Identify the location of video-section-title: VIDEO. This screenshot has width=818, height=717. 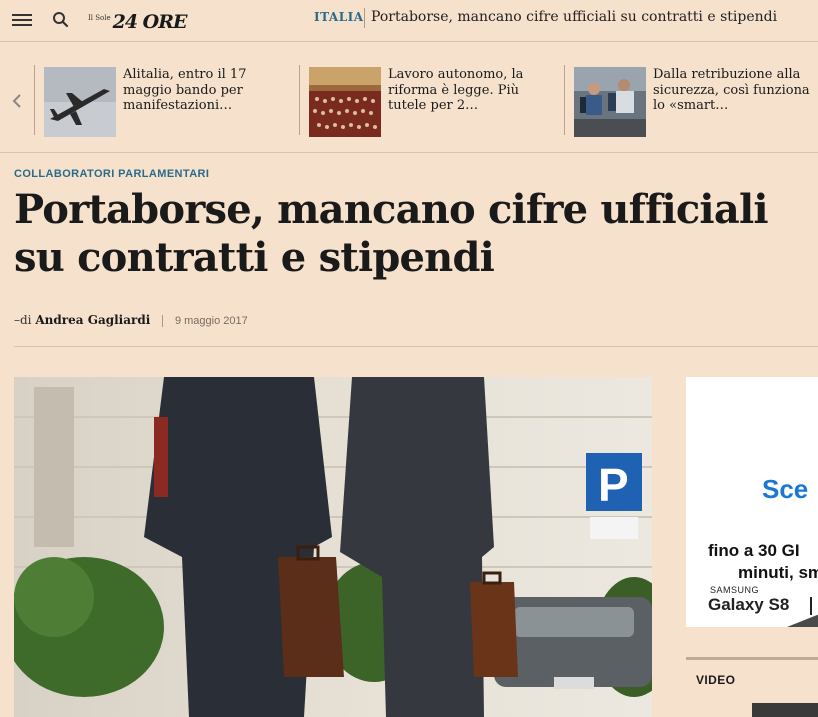
(715, 680).